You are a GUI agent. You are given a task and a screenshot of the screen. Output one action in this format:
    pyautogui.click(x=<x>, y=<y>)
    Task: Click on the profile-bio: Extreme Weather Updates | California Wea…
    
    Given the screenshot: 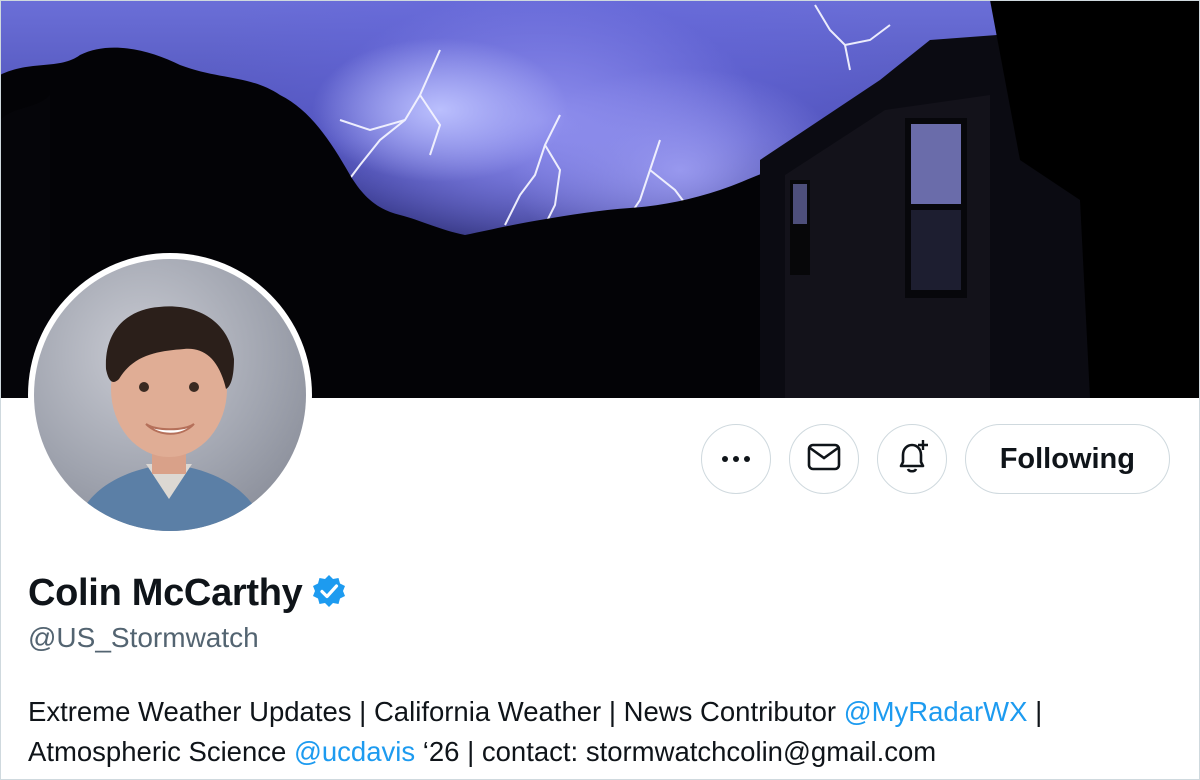 What is the action you would take?
    pyautogui.click(x=603, y=732)
    